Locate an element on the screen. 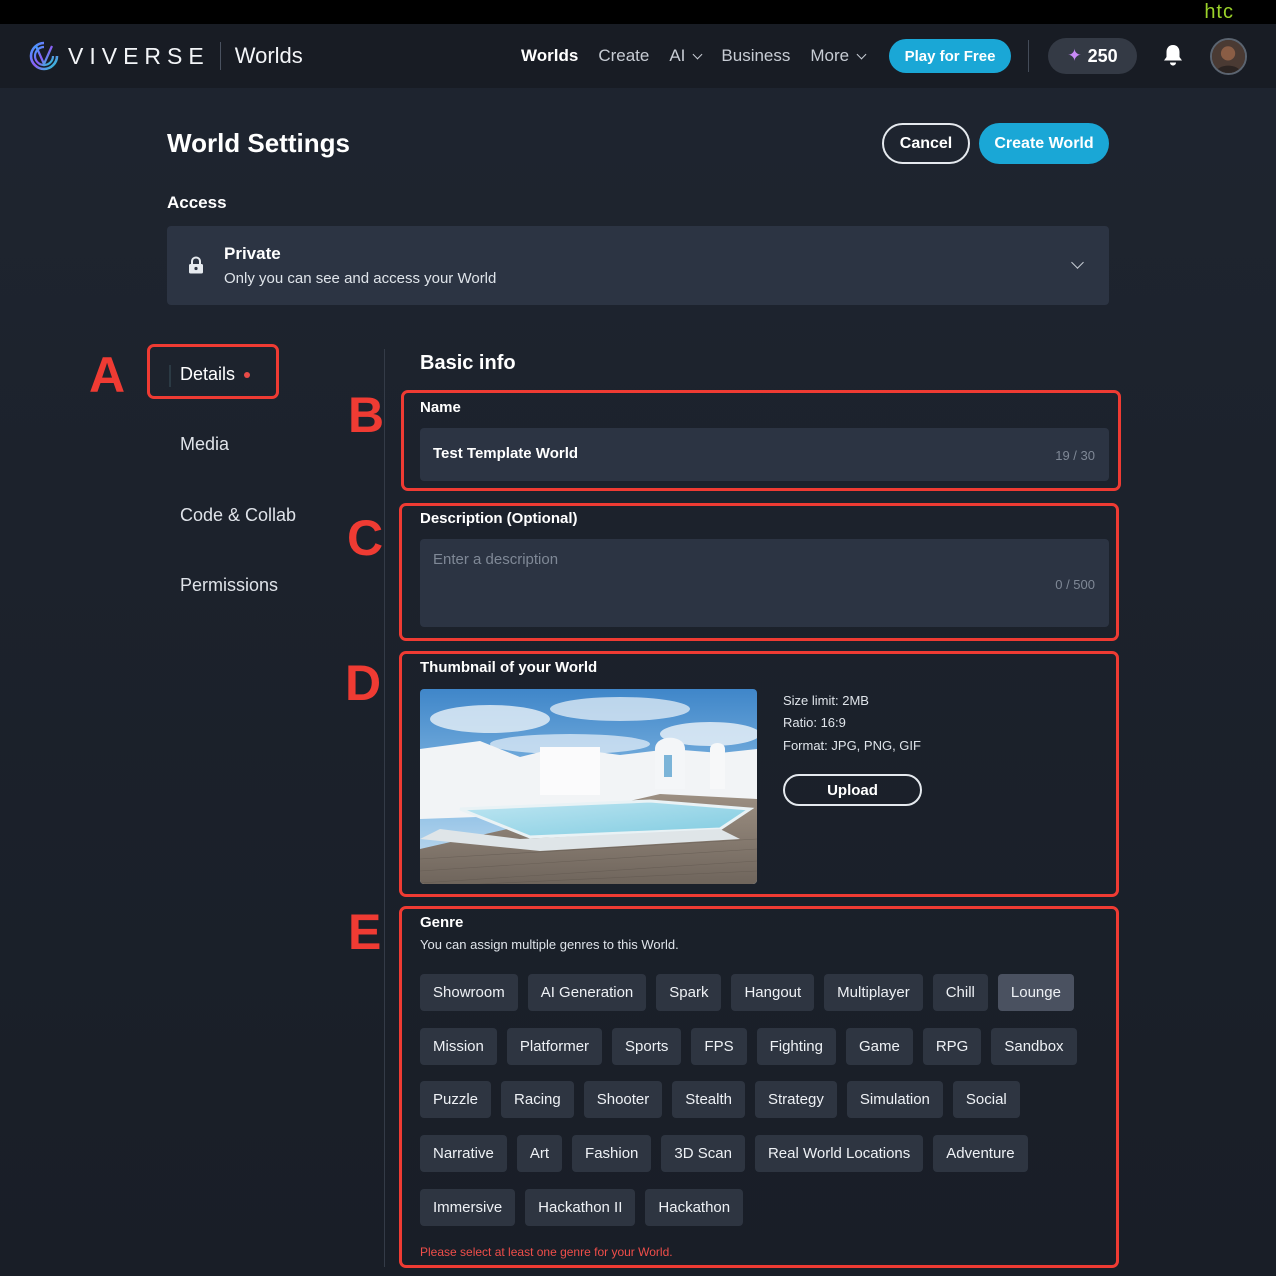 Image resolution: width=1276 pixels, height=1276 pixels. brand-divider is located at coordinates (220, 56).